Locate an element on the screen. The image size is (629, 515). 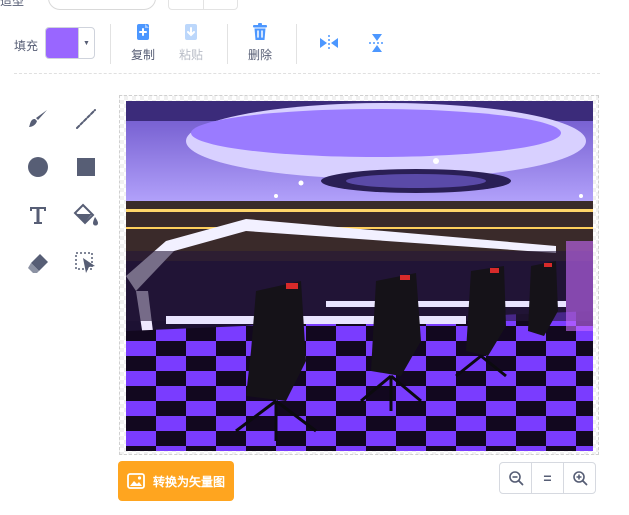
line-icon is located at coordinates (86, 119).